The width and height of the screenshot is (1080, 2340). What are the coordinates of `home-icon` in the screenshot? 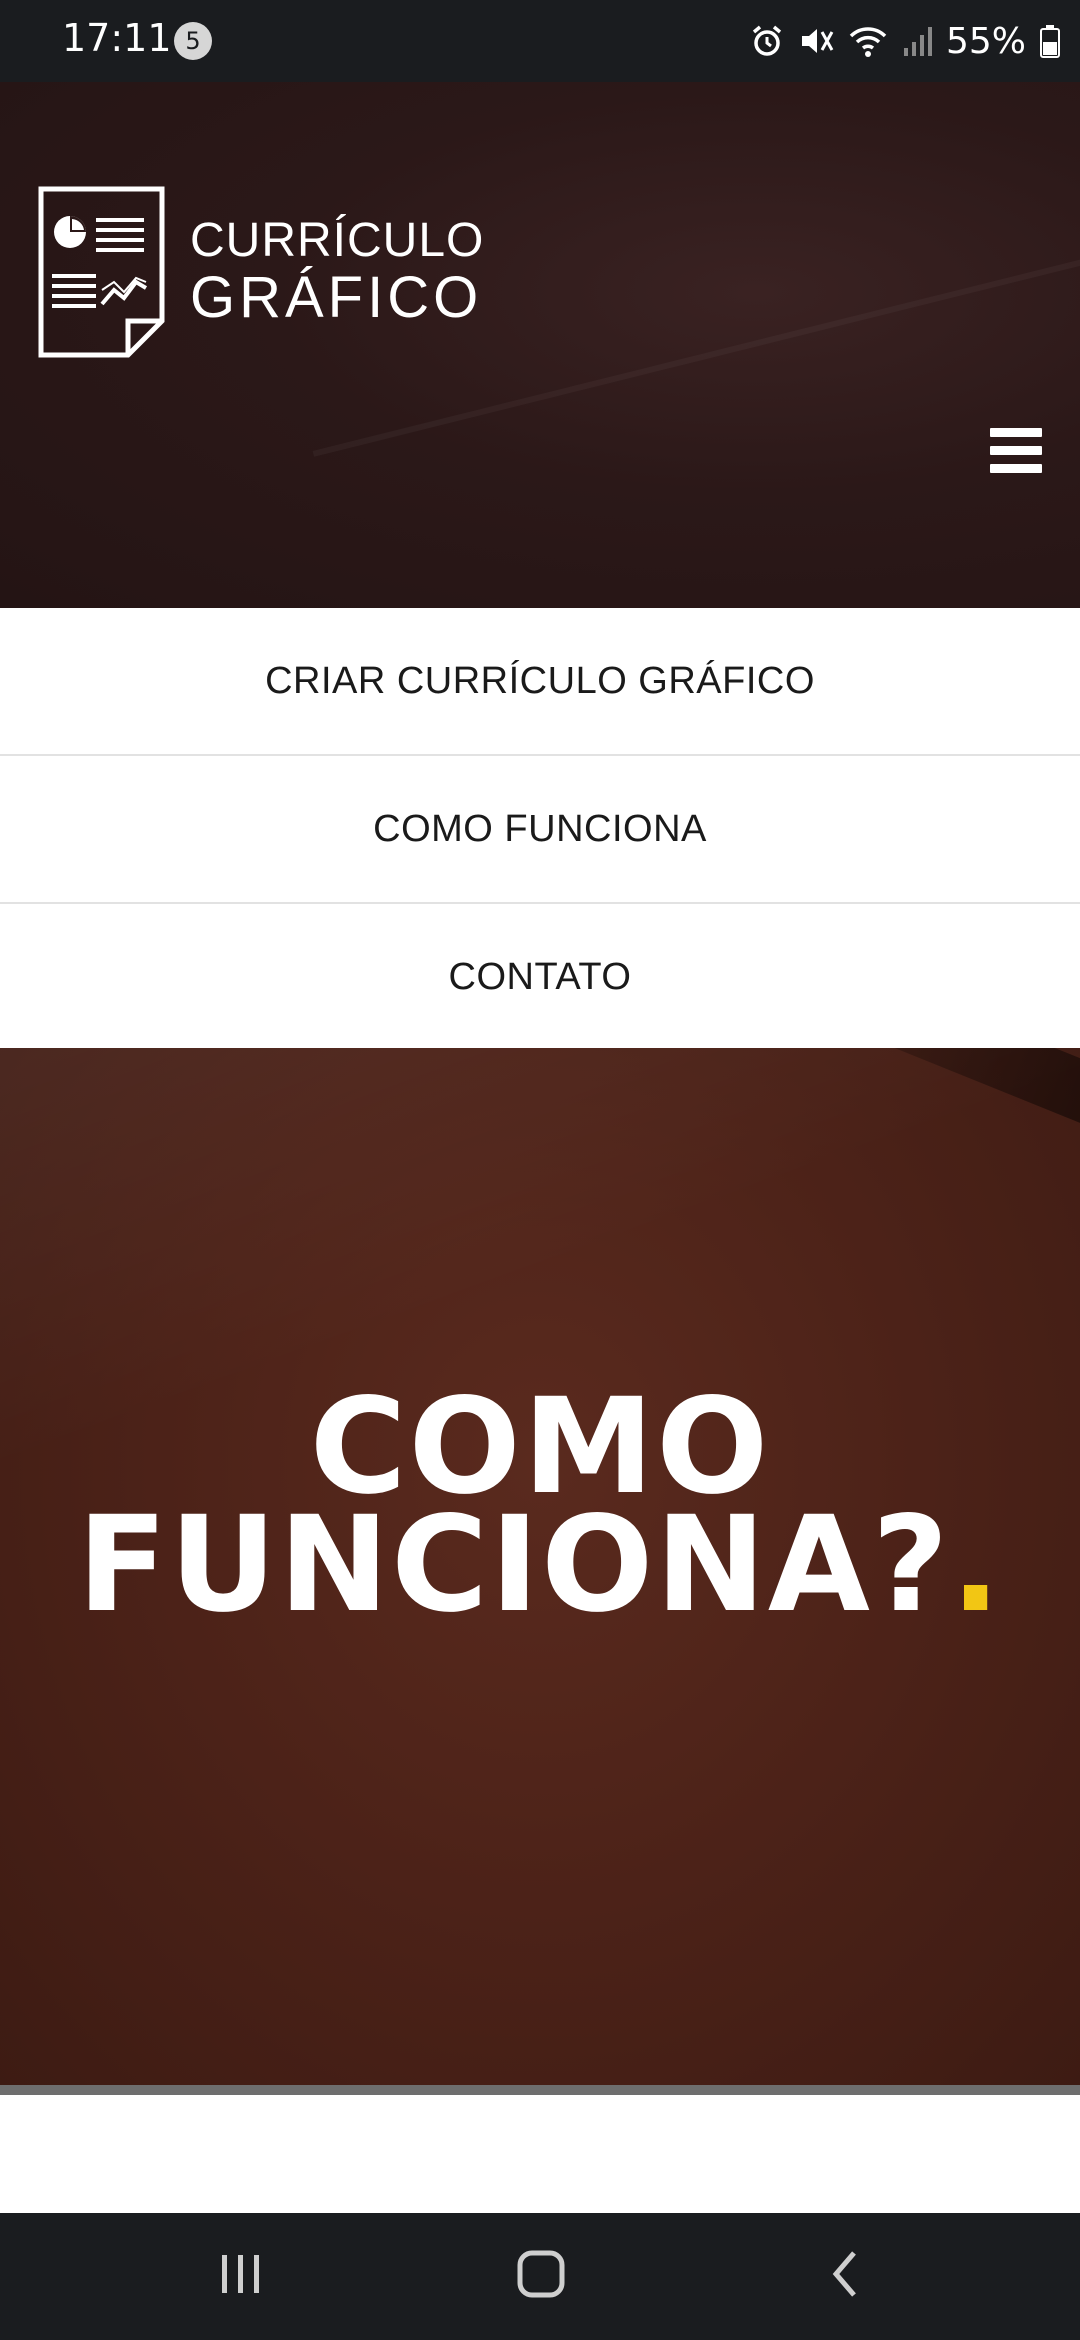 It's located at (541, 2274).